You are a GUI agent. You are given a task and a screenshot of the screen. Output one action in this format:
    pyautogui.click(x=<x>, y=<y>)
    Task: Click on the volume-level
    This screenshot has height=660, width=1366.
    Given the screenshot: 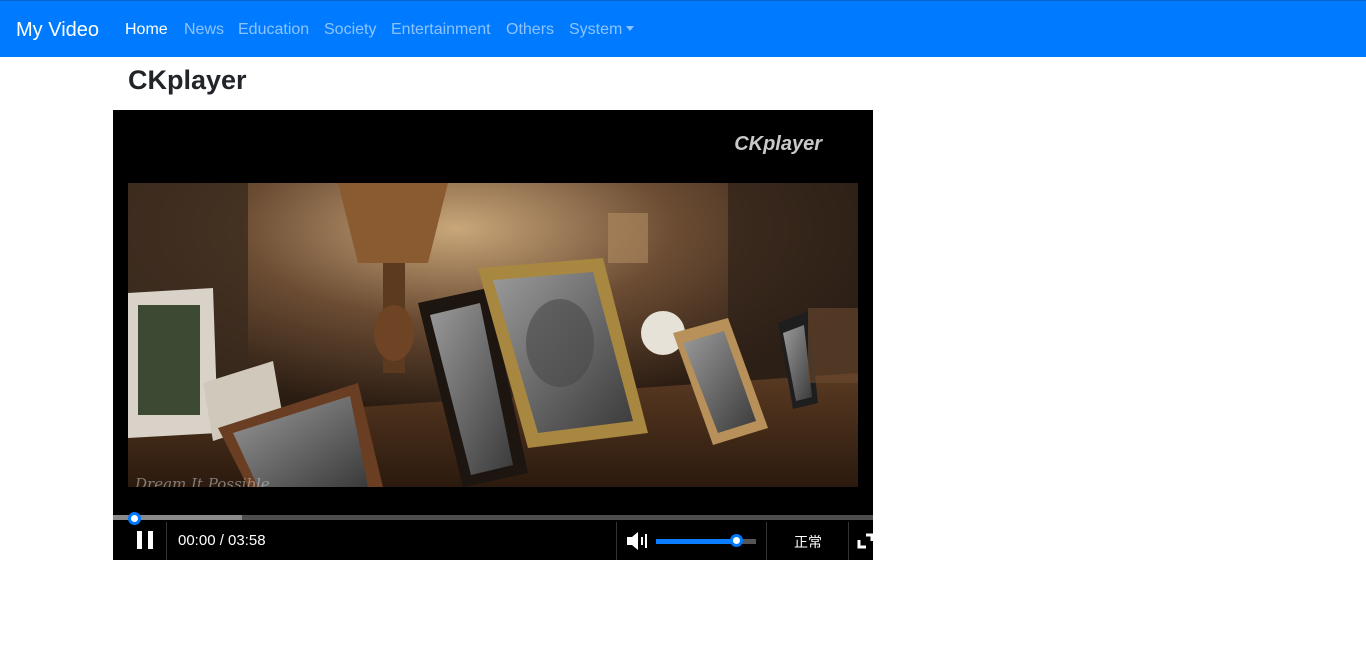 What is the action you would take?
    pyautogui.click(x=696, y=541)
    